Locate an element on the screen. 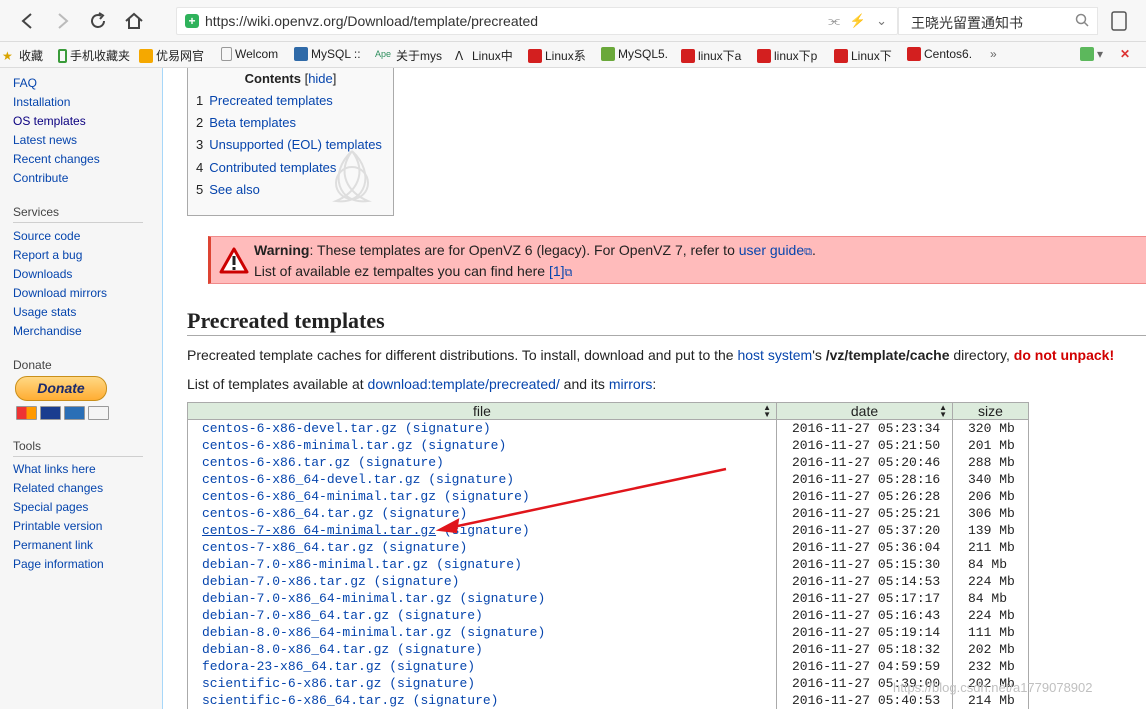 The width and height of the screenshot is (1146, 709). sidebar-item-related-changes: Related changes is located at coordinates (58, 488).